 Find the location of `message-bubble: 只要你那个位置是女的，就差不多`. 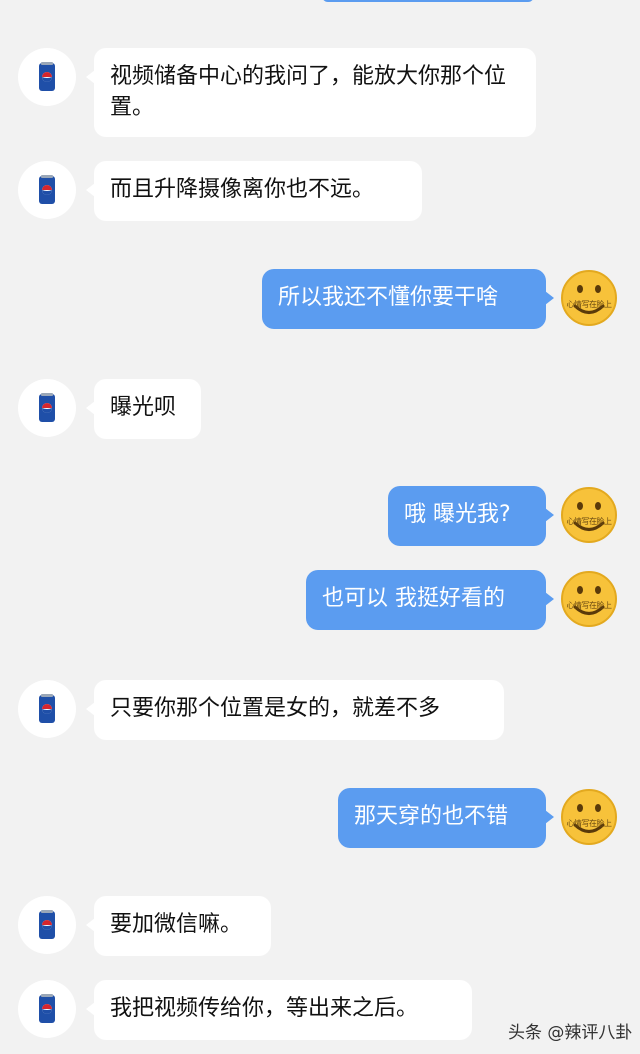

message-bubble: 只要你那个位置是女的，就差不多 is located at coordinates (295, 710).